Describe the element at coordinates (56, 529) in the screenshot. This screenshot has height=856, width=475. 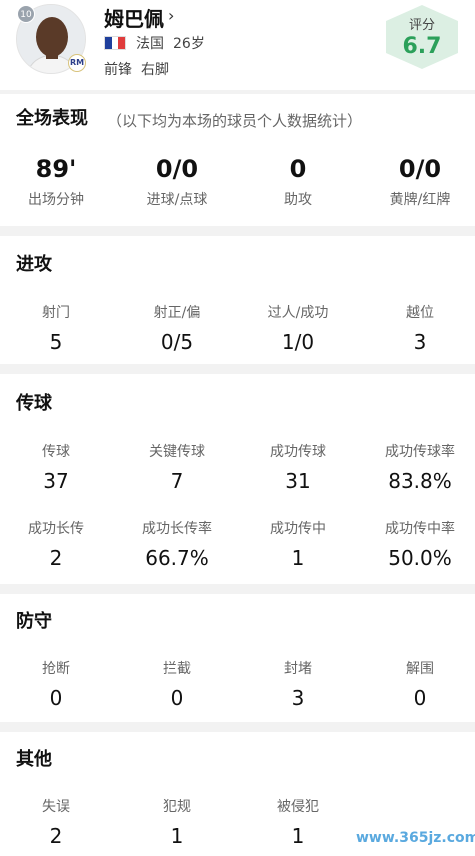
I see `stat-label: 成功长传` at that location.